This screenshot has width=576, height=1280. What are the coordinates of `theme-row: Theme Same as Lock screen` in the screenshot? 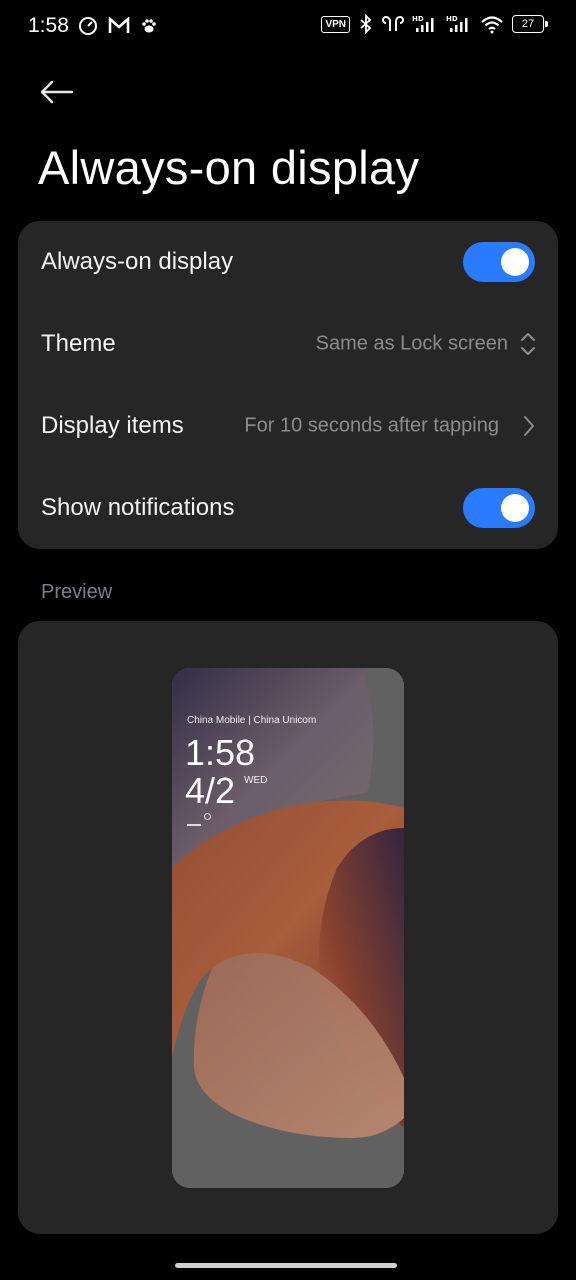 It's located at (288, 344).